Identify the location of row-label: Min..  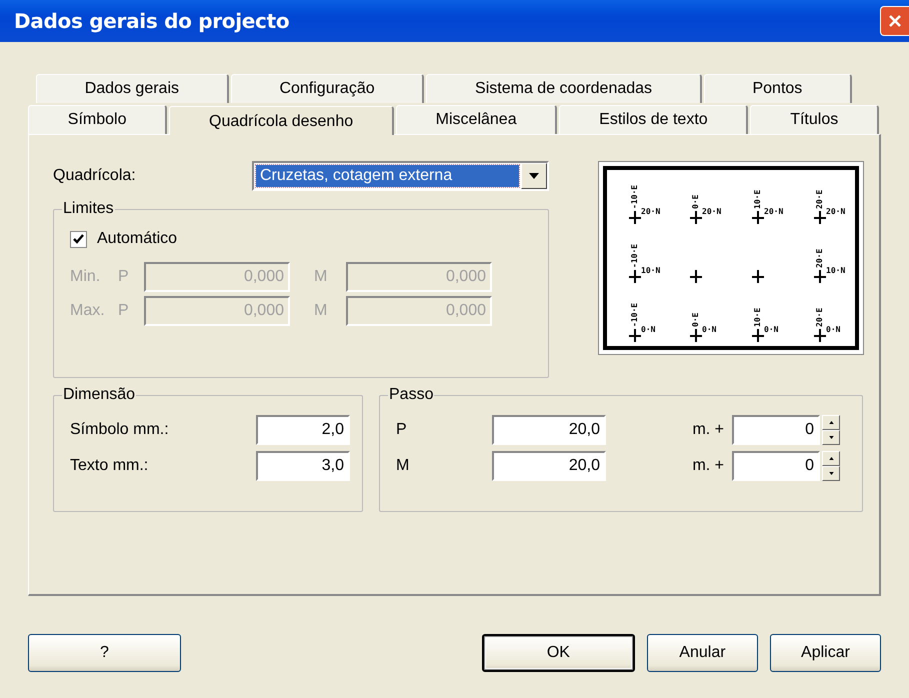
(85, 277).